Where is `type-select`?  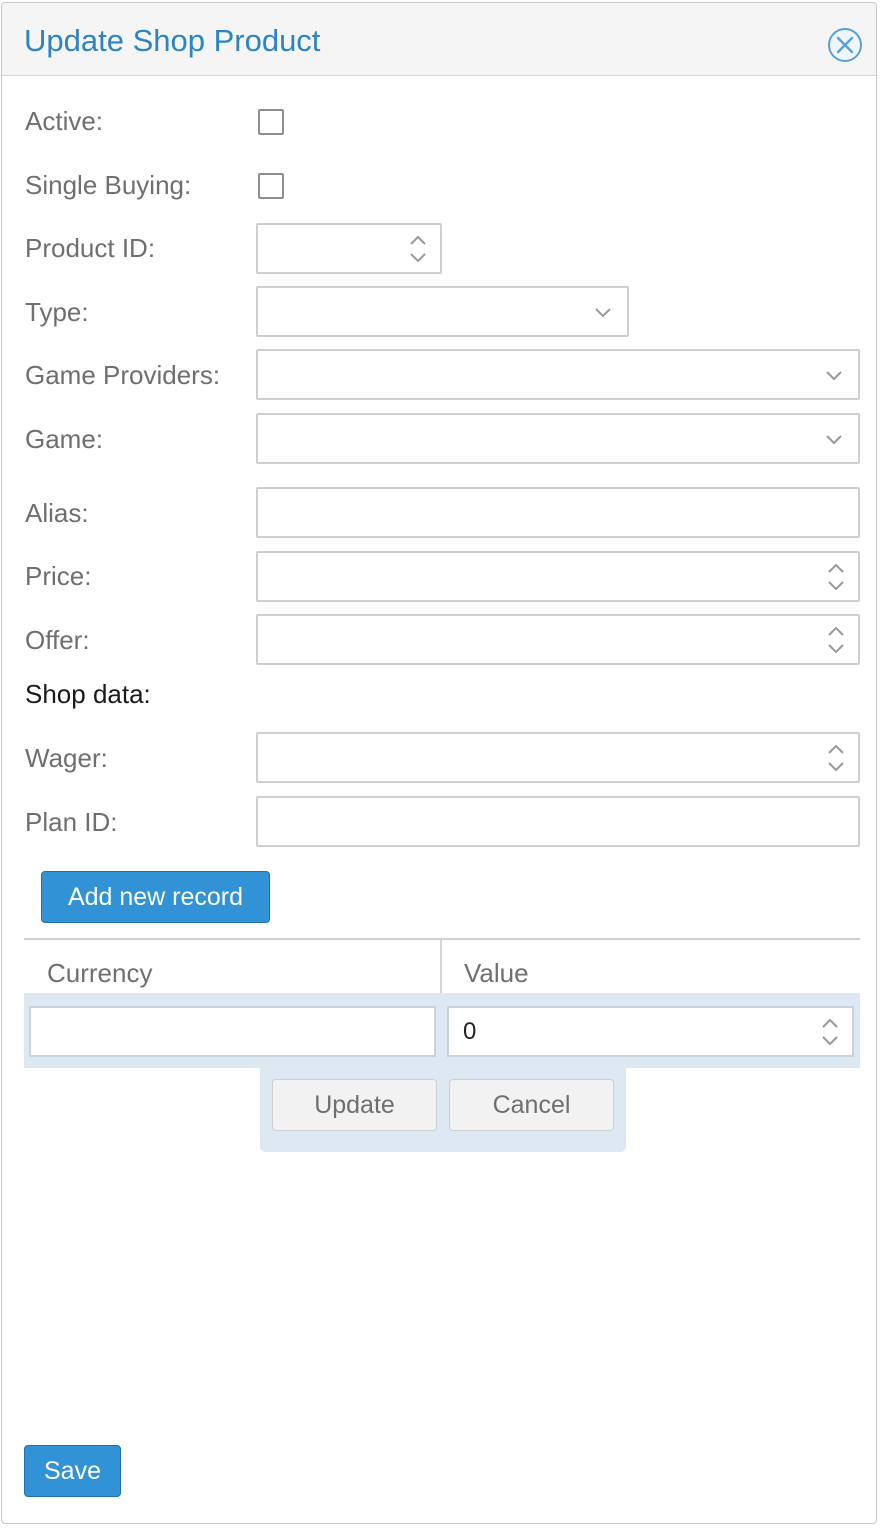
type-select is located at coordinates (442, 311).